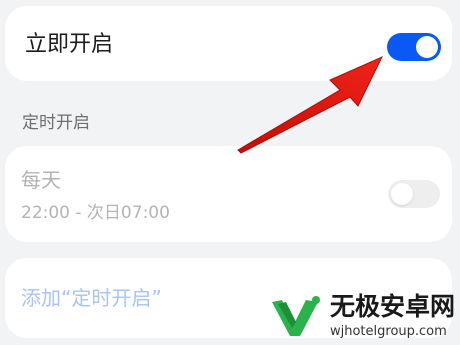 This screenshot has height=345, width=460. What do you see at coordinates (414, 194) in the screenshot?
I see `schedule-item-toggle` at bounding box center [414, 194].